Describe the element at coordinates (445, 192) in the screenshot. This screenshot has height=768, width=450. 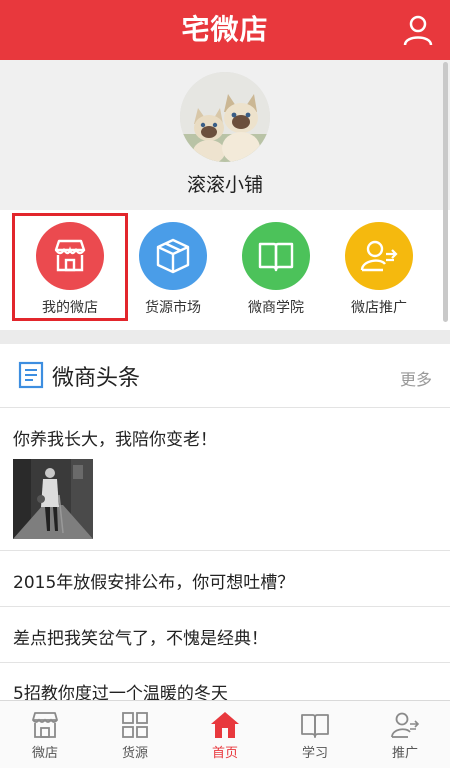
I see `scrollbar` at that location.